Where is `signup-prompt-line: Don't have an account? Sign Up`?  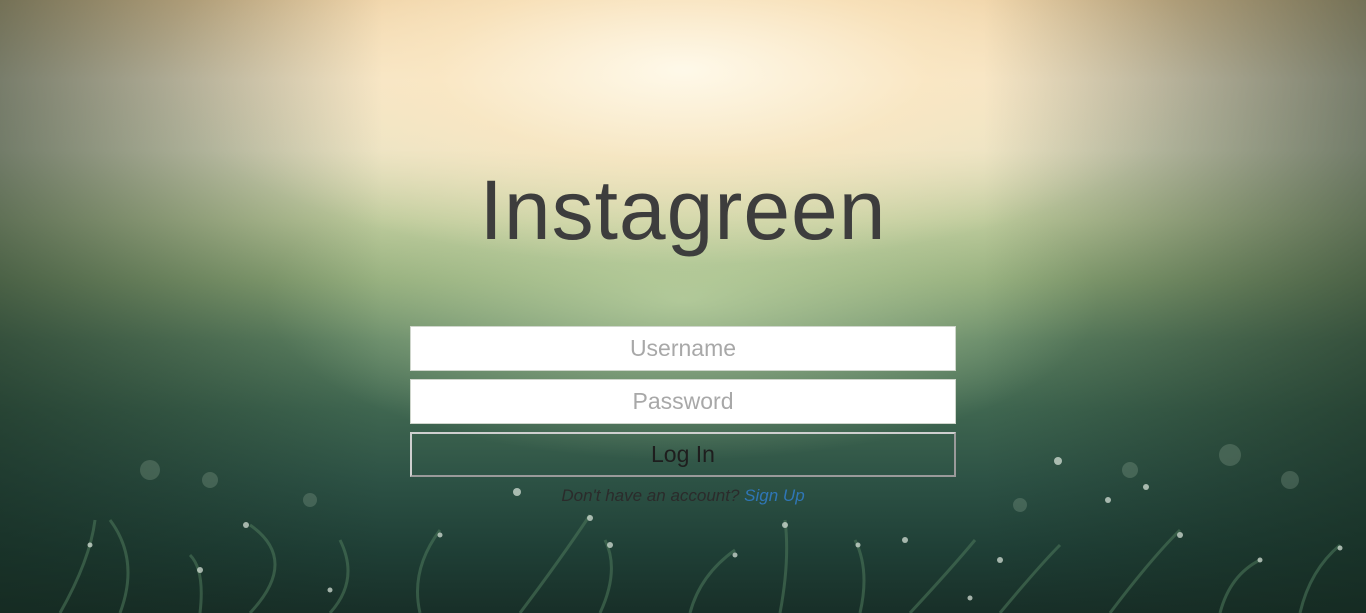 signup-prompt-line: Don't have an account? Sign Up is located at coordinates (683, 496).